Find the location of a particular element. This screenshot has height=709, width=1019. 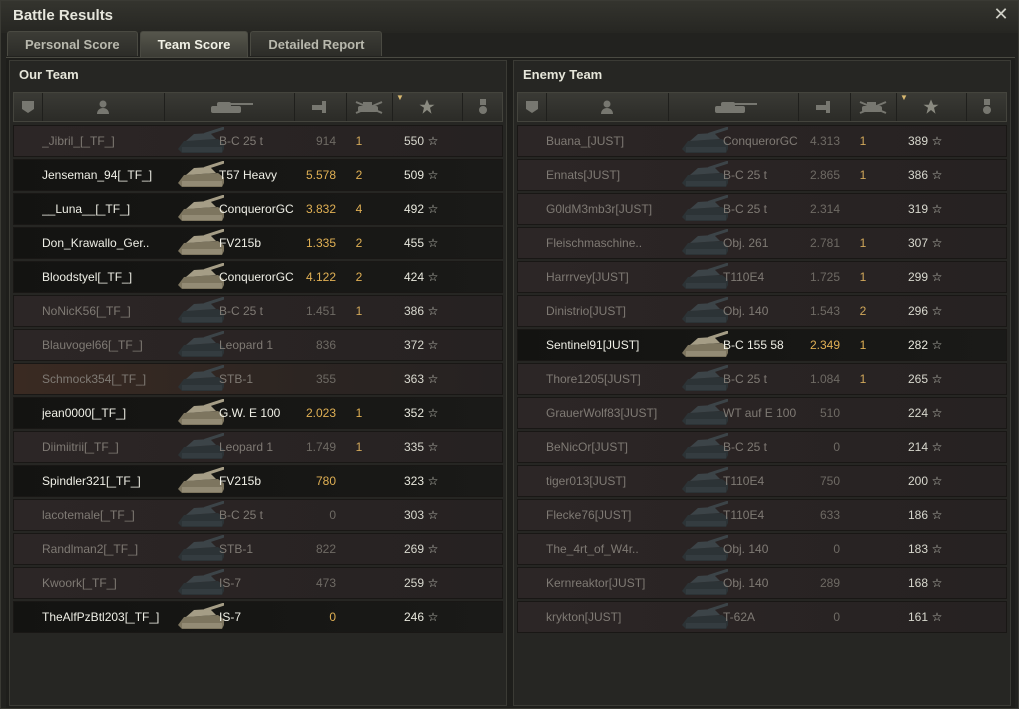

tab-personal-score: Personal Score is located at coordinates (72, 43).